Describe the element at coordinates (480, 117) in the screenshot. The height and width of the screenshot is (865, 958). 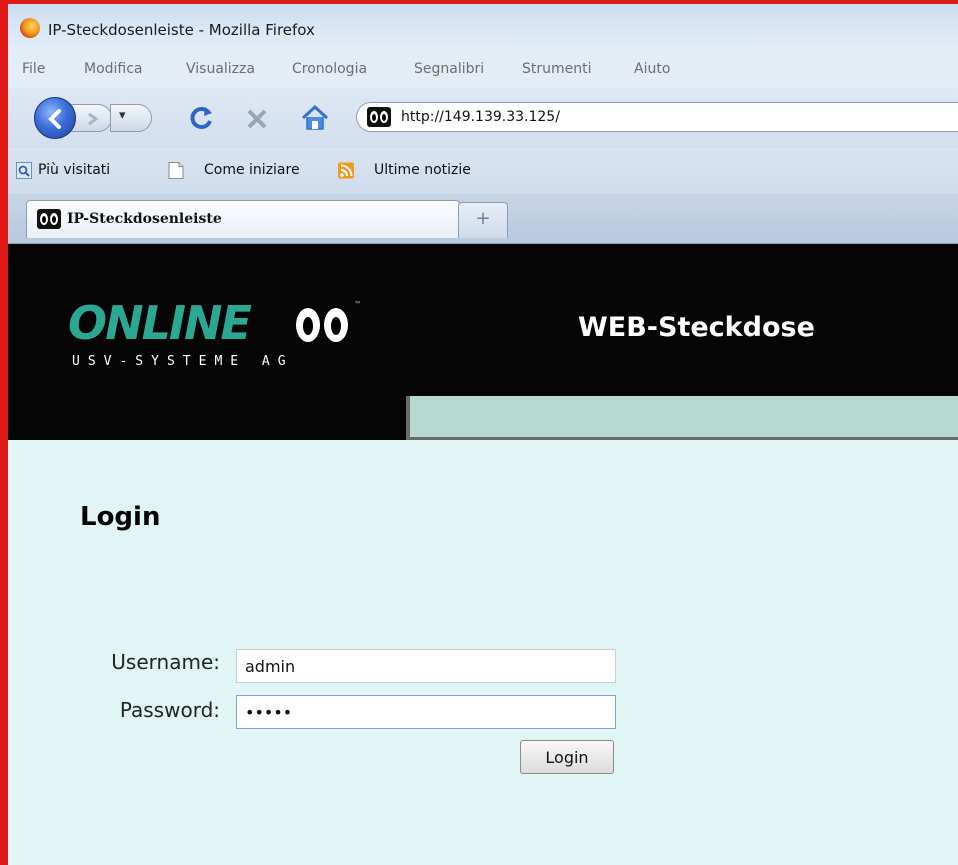
I see `url-text: http://149.139.33.125/` at that location.